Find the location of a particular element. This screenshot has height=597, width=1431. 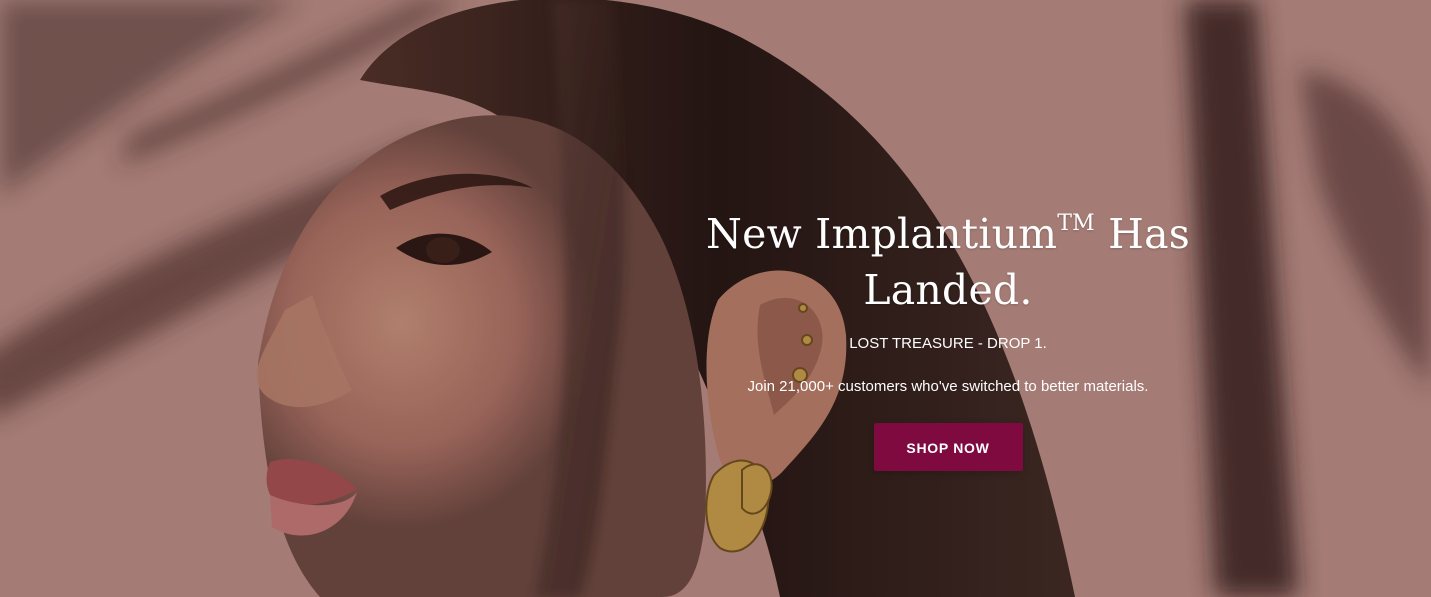

shop-now-button: SHOP NOW is located at coordinates (948, 447).